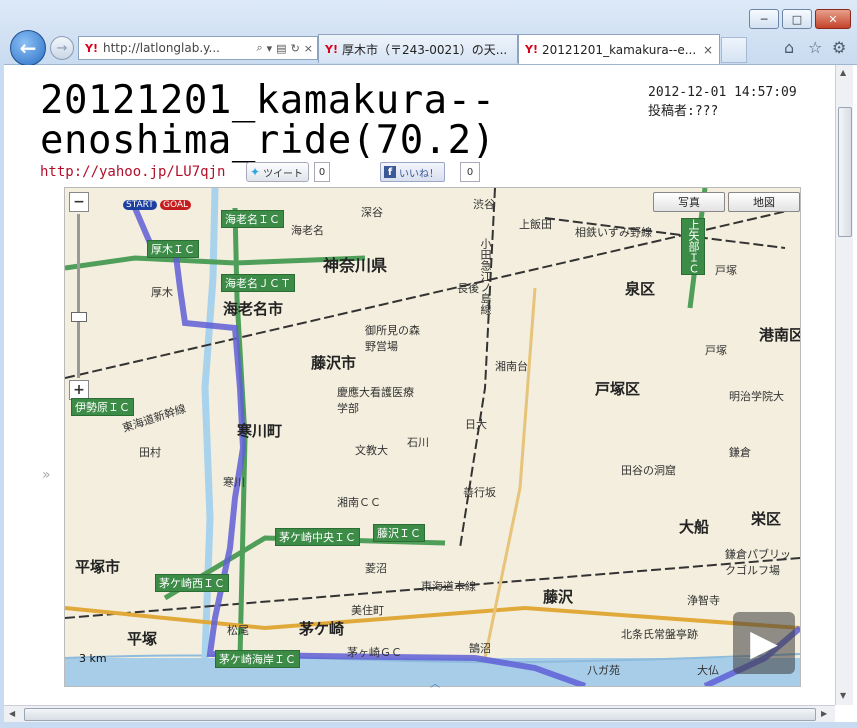  I want to click on map-label: 深谷, so click(372, 212).